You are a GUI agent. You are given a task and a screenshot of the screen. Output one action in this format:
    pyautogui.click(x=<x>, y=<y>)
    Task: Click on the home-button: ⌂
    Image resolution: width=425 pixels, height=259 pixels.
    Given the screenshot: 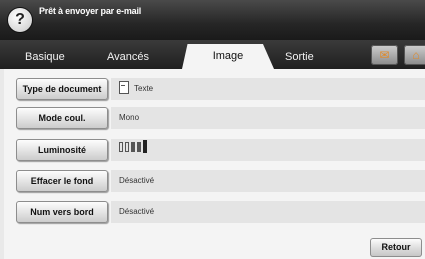 What is the action you would take?
    pyautogui.click(x=414, y=55)
    